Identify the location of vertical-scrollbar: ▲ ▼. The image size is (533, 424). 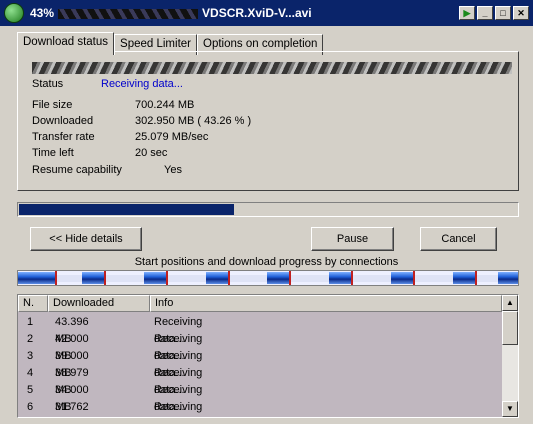
(510, 356).